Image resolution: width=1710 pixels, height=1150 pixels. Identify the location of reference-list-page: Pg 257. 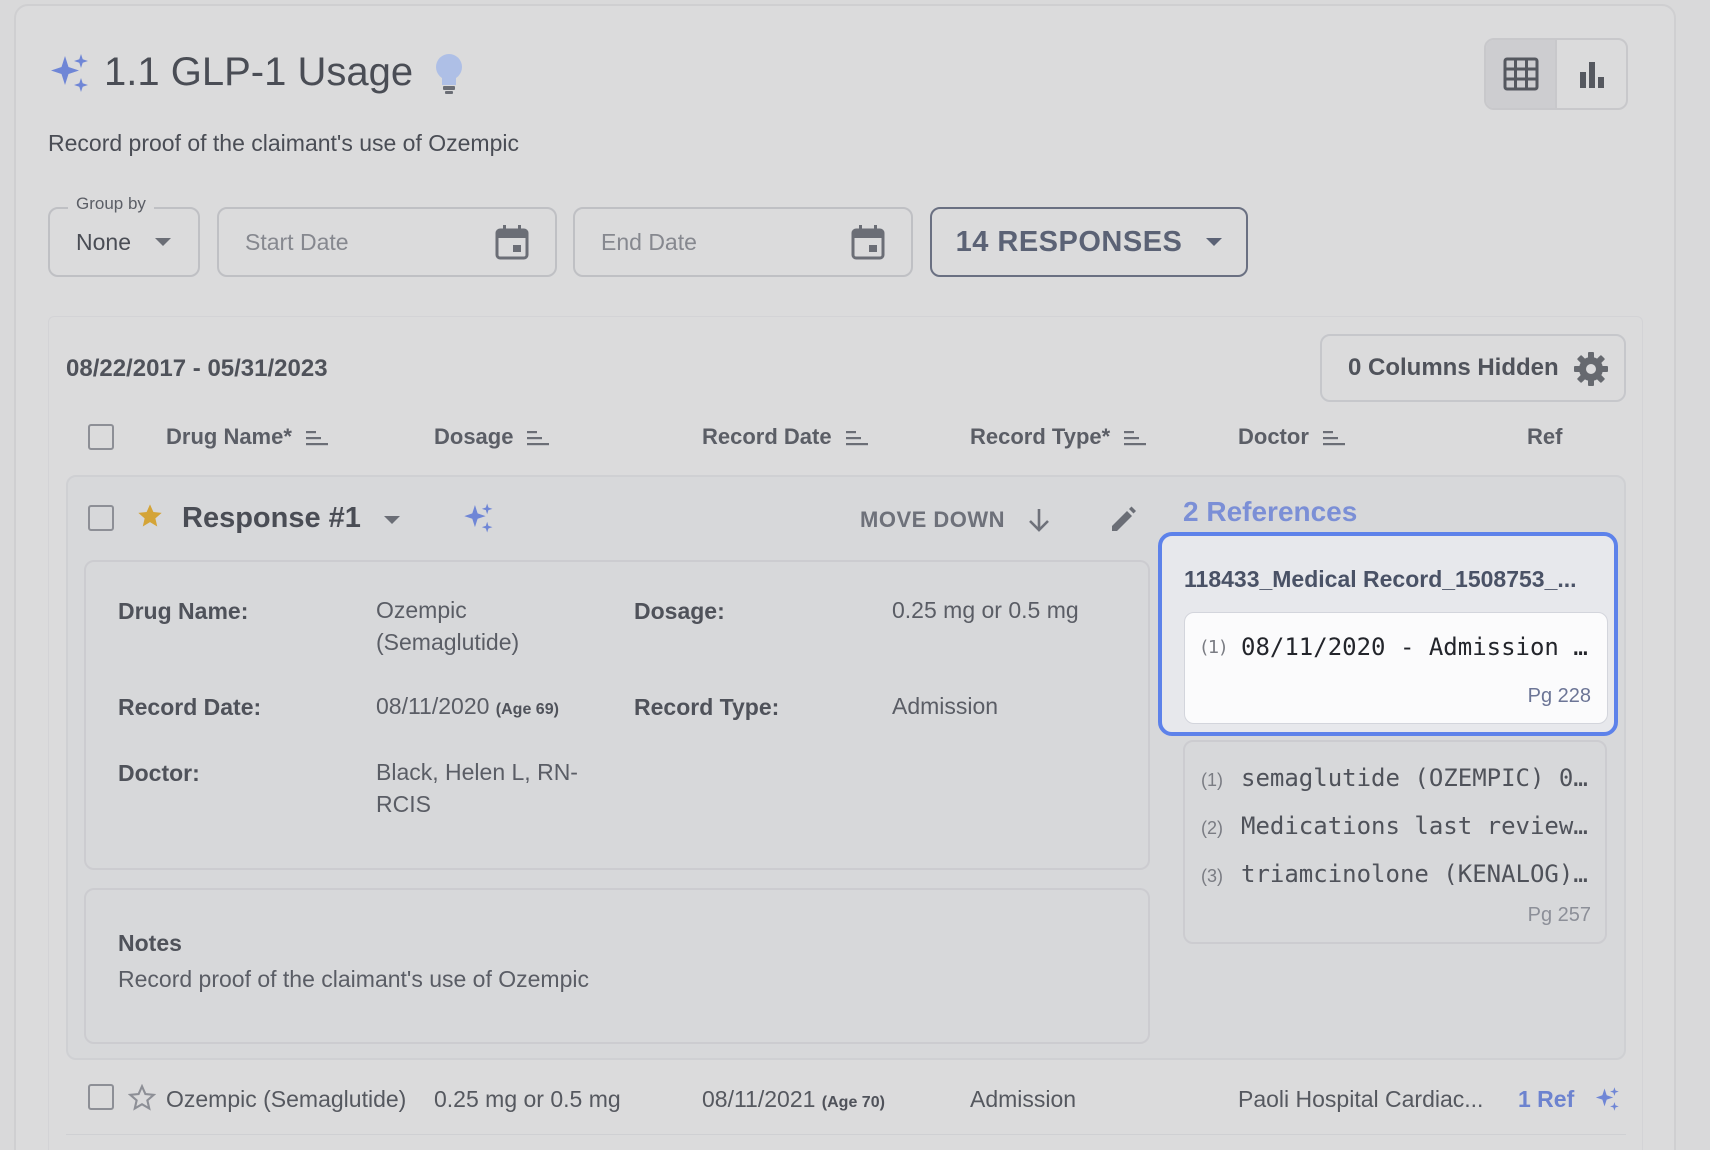
(1559, 915).